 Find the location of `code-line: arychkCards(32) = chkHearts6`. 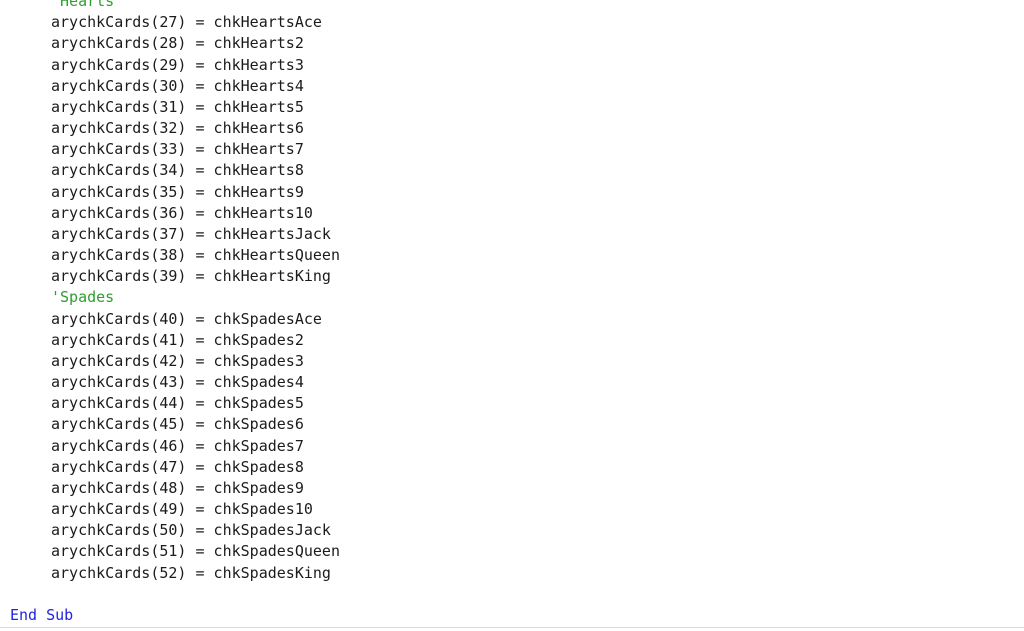

code-line: arychkCards(32) = chkHearts6 is located at coordinates (512, 128).